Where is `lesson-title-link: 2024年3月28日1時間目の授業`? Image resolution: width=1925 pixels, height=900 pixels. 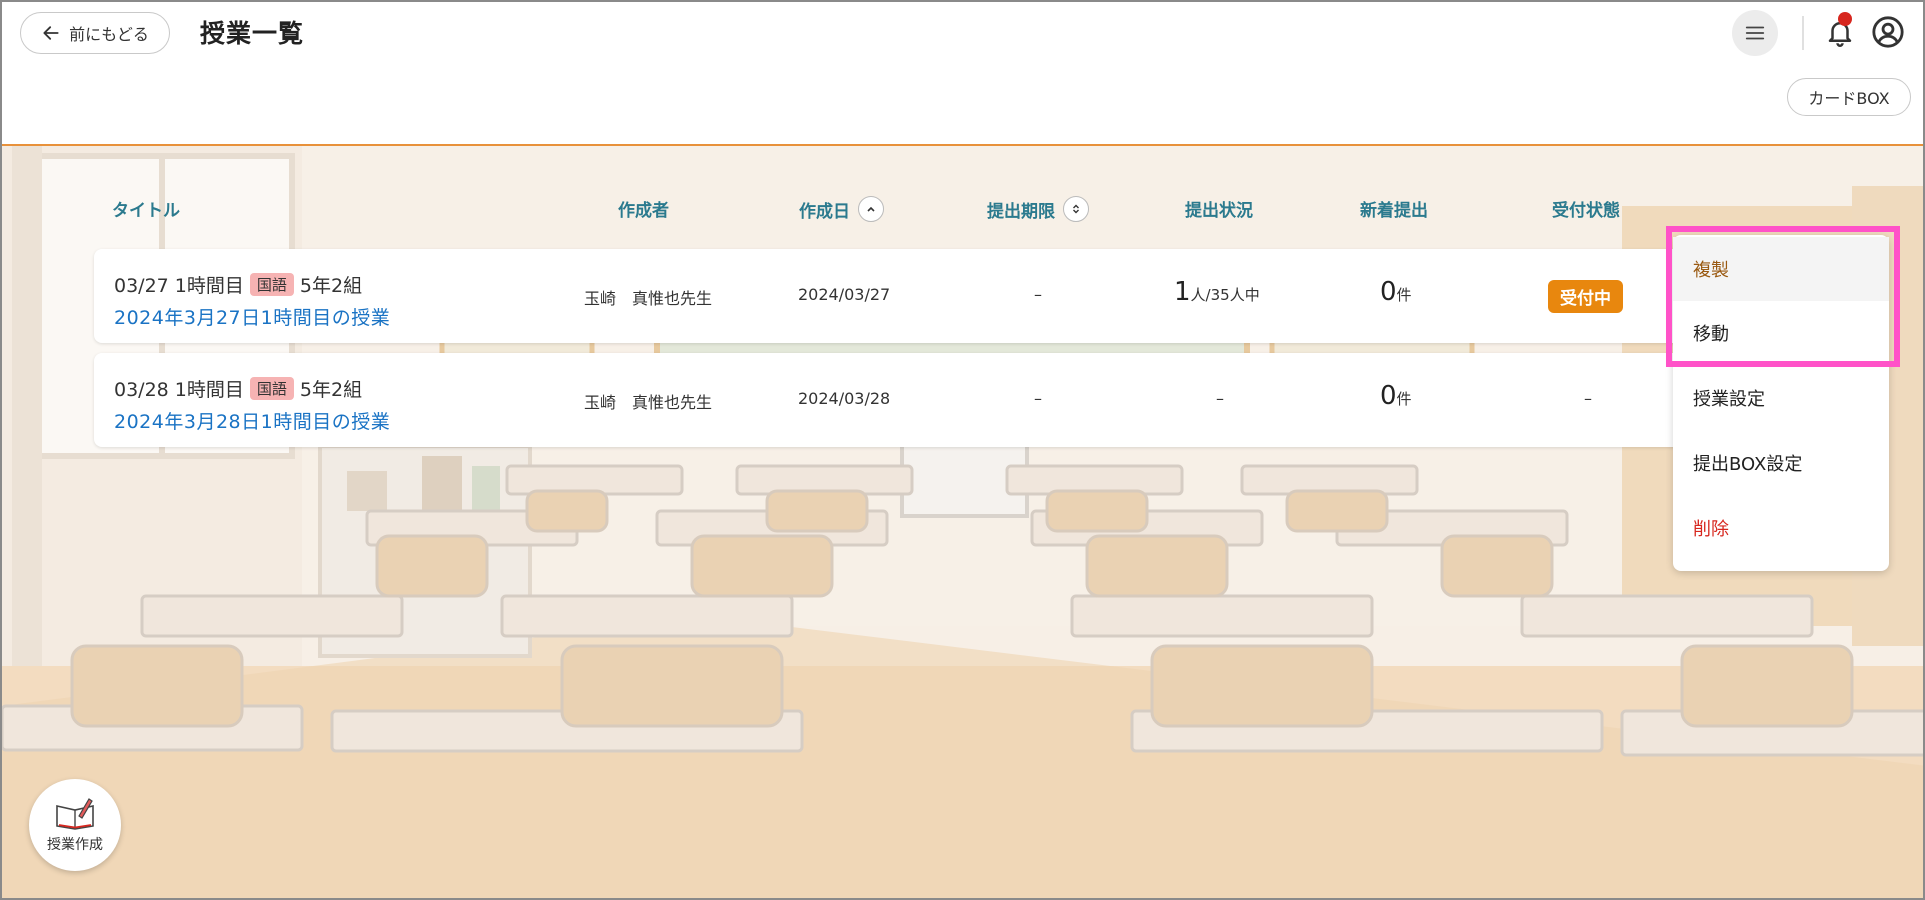
lesson-title-link: 2024年3月28日1時間目の授業 is located at coordinates (252, 420).